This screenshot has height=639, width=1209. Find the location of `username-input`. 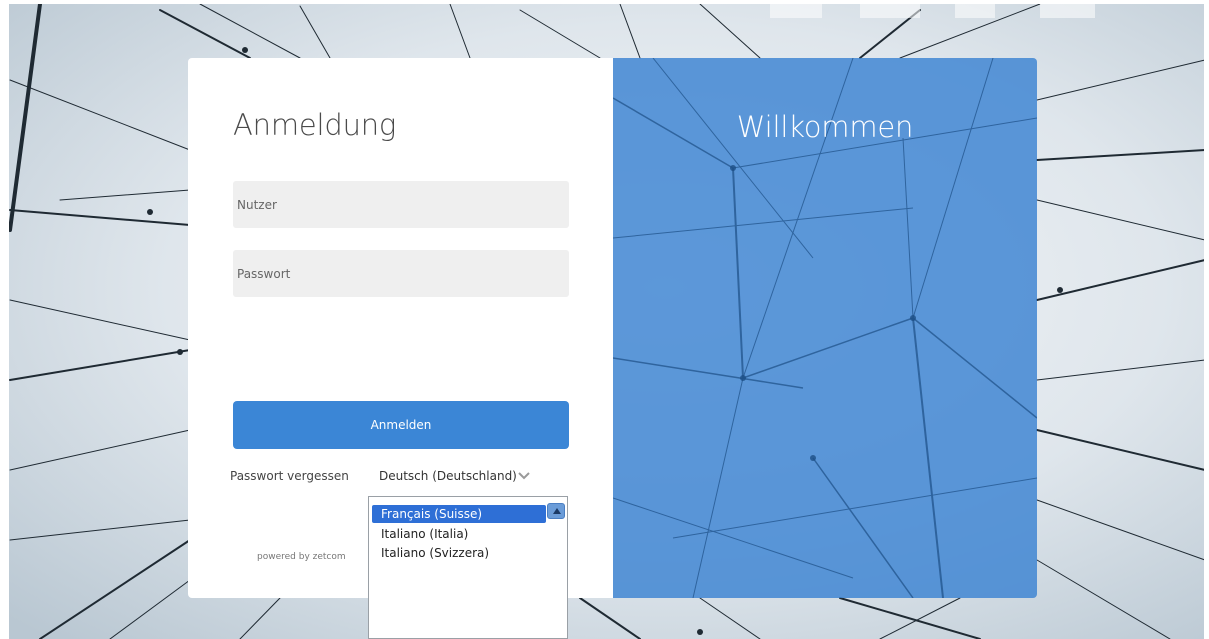

username-input is located at coordinates (401, 204).